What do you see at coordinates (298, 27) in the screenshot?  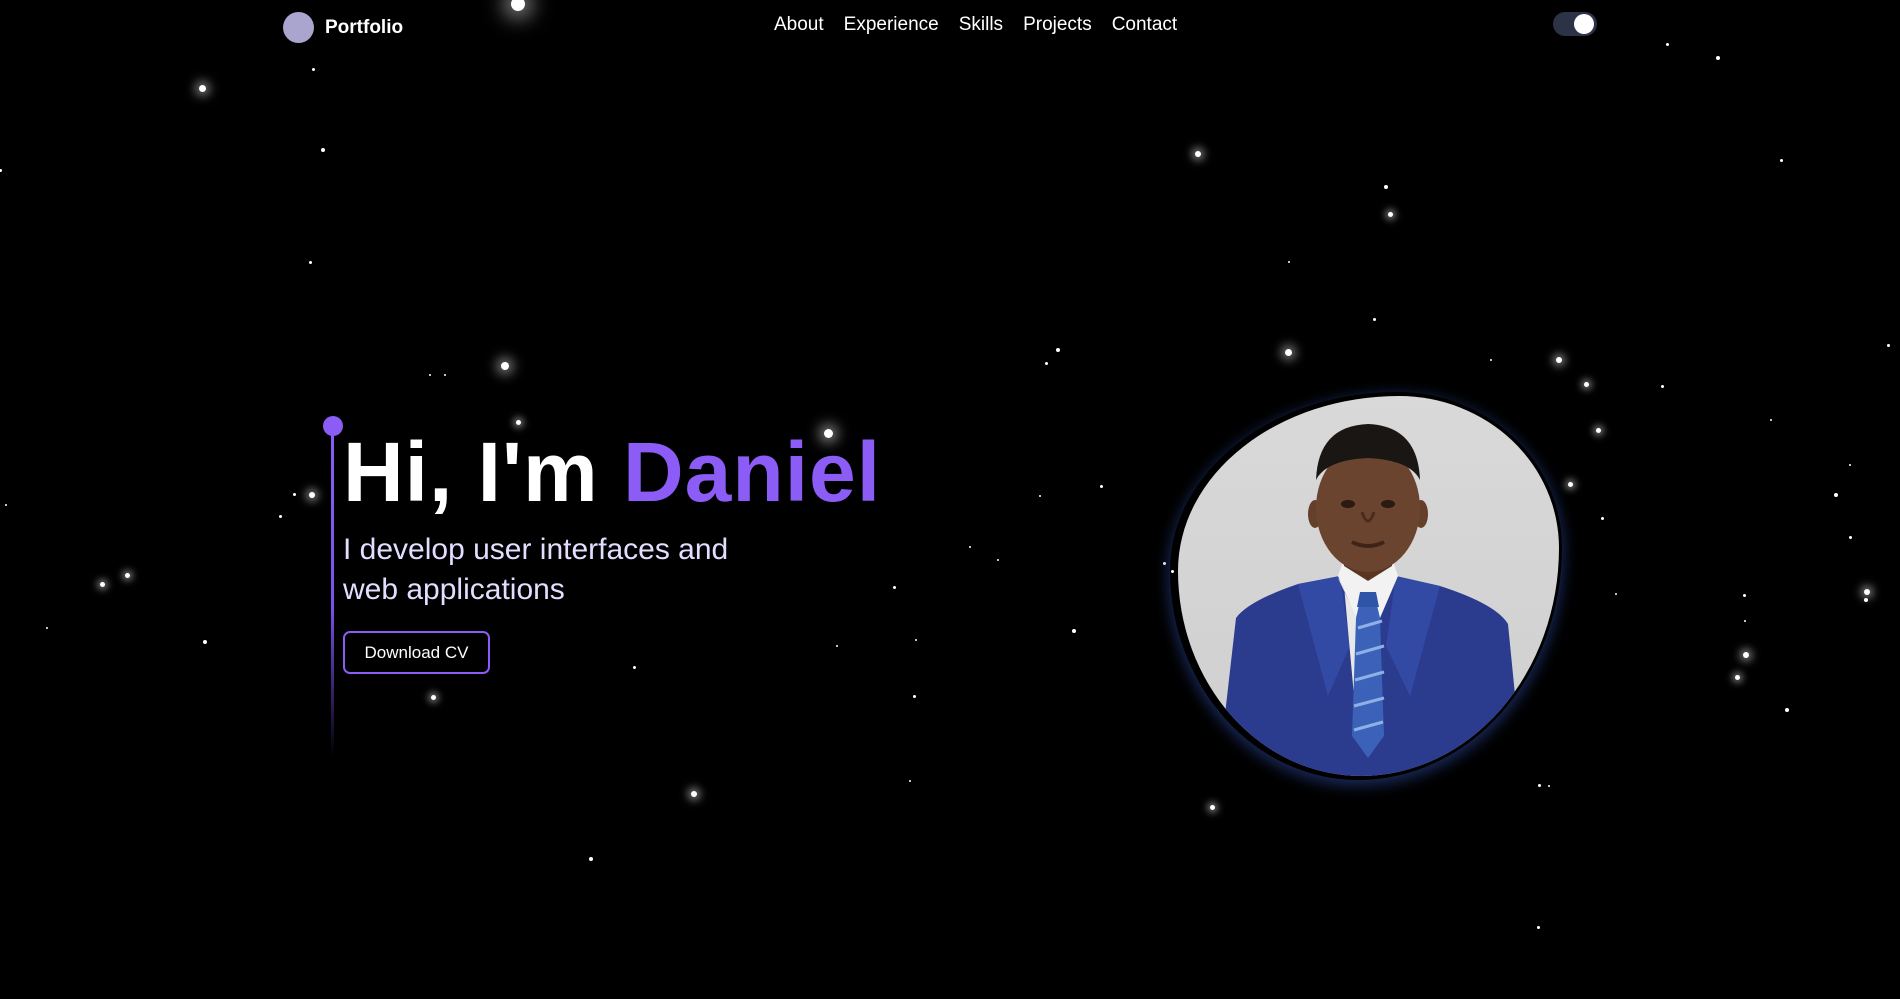 I see `brand-logo-icon` at bounding box center [298, 27].